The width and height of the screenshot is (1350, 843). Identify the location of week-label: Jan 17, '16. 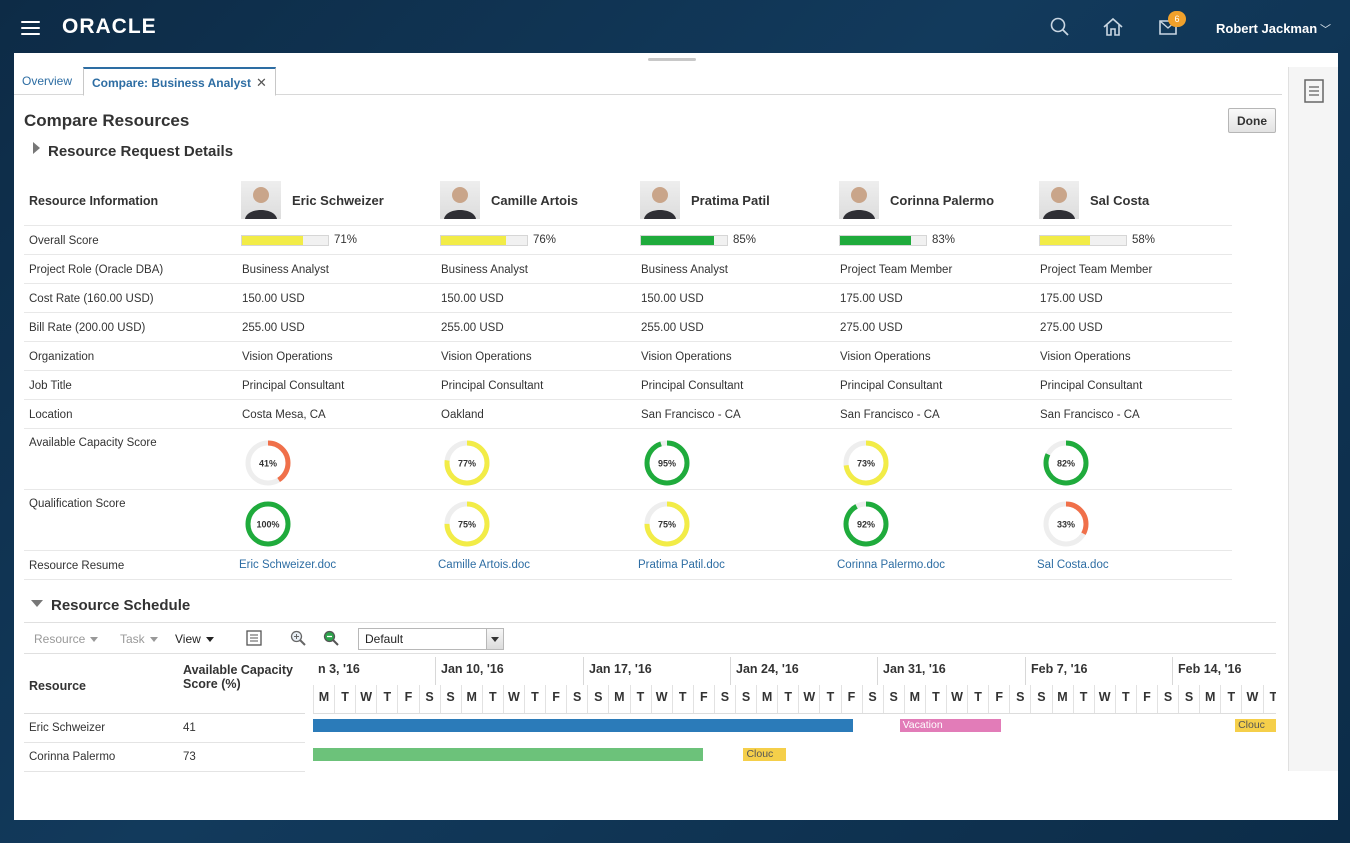
(656, 671).